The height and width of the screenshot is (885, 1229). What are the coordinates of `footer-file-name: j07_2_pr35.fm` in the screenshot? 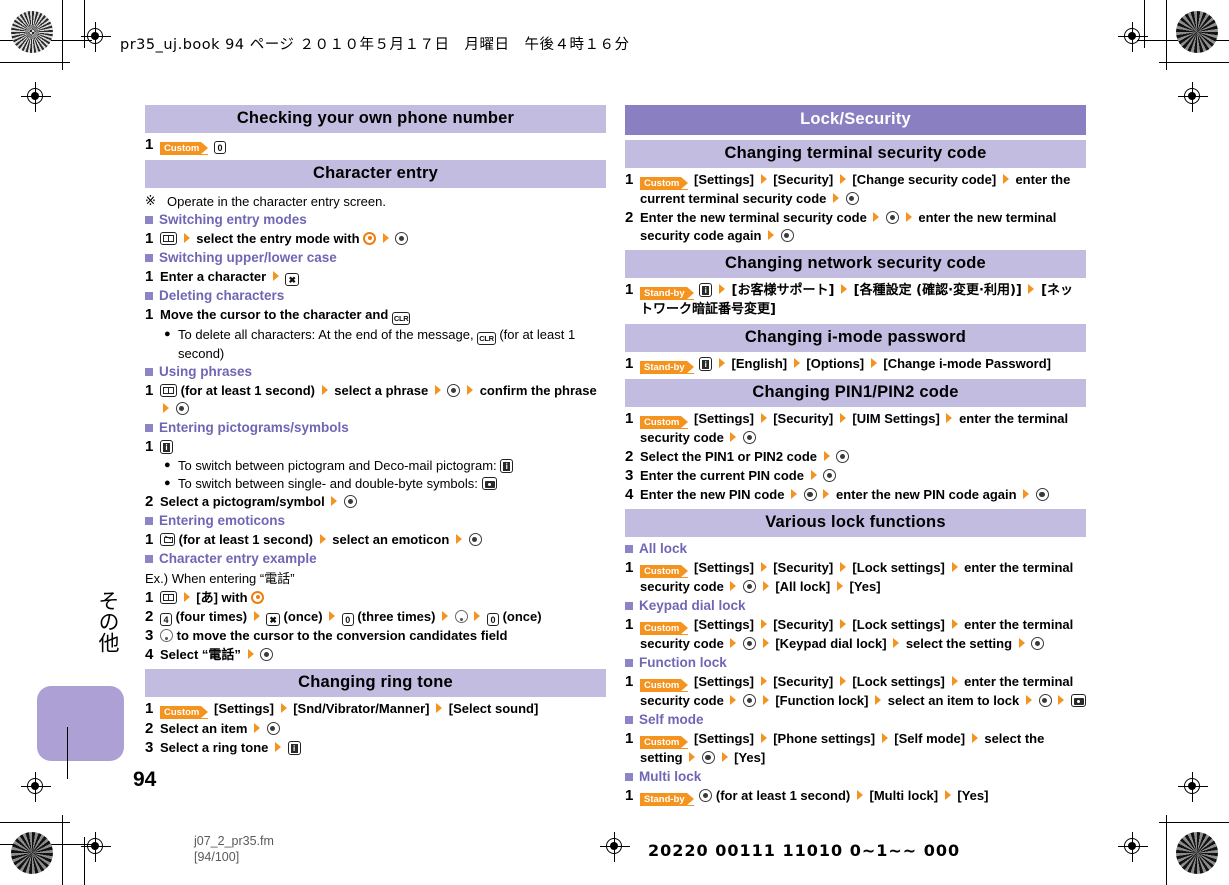 It's located at (234, 841).